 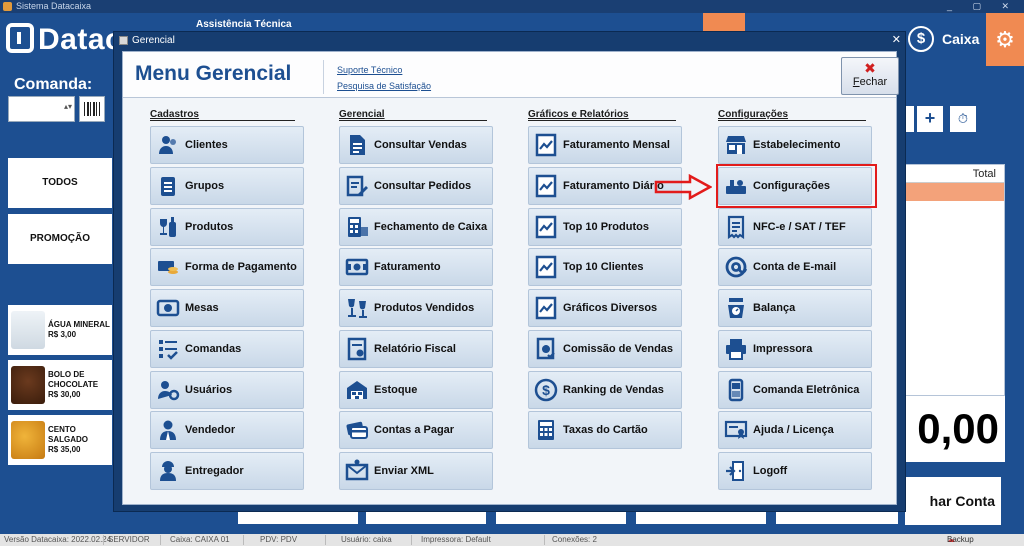 I want to click on product-card: CENTO SALGADO R$ 35,00, so click(x=60, y=440).